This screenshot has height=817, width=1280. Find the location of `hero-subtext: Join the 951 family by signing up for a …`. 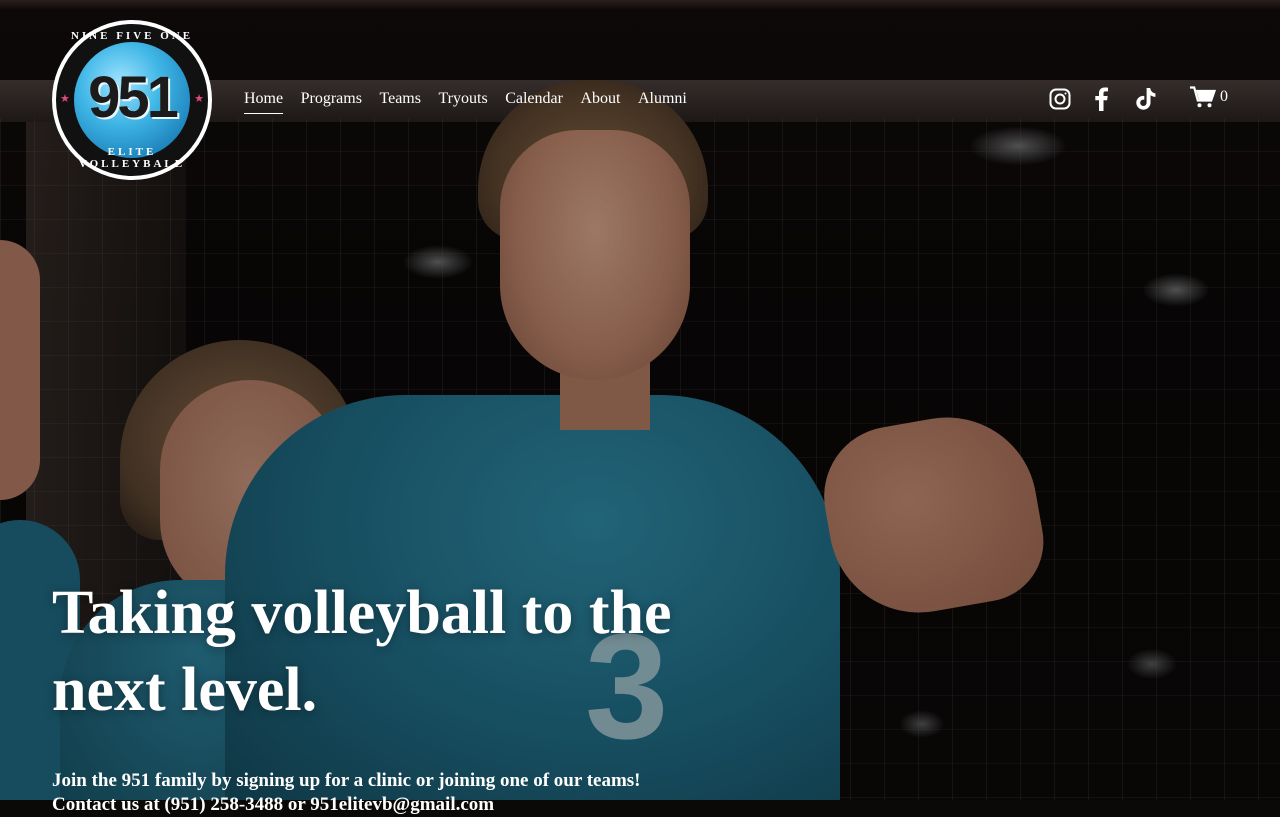

hero-subtext: Join the 951 family by signing up for a … is located at coordinates (432, 793).